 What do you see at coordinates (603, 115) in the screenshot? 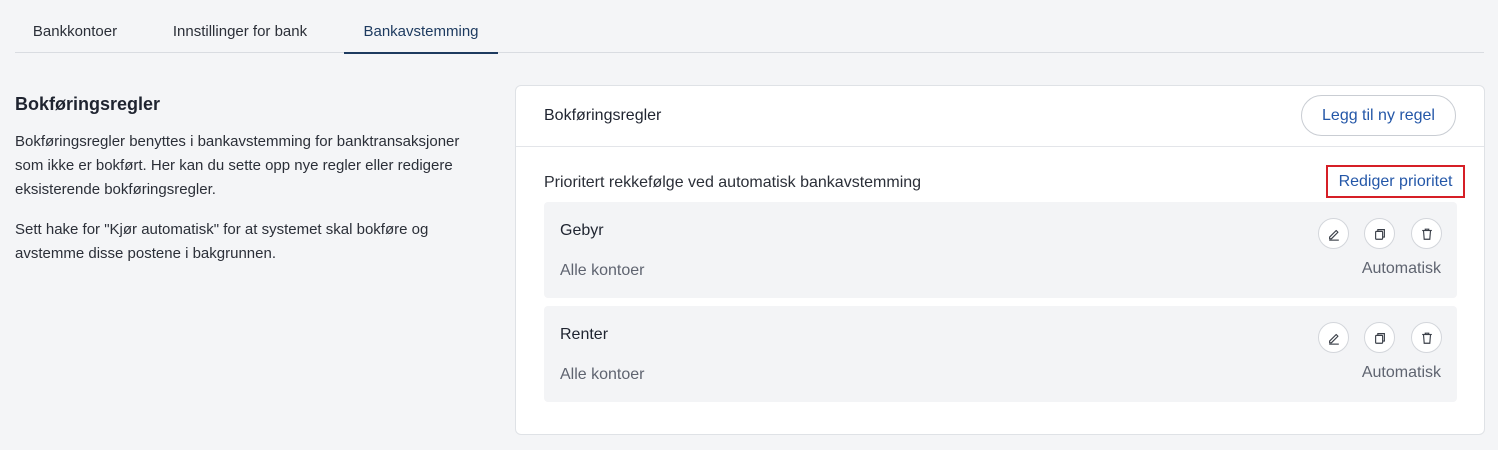
I see `card-title: Bokføringsregler` at bounding box center [603, 115].